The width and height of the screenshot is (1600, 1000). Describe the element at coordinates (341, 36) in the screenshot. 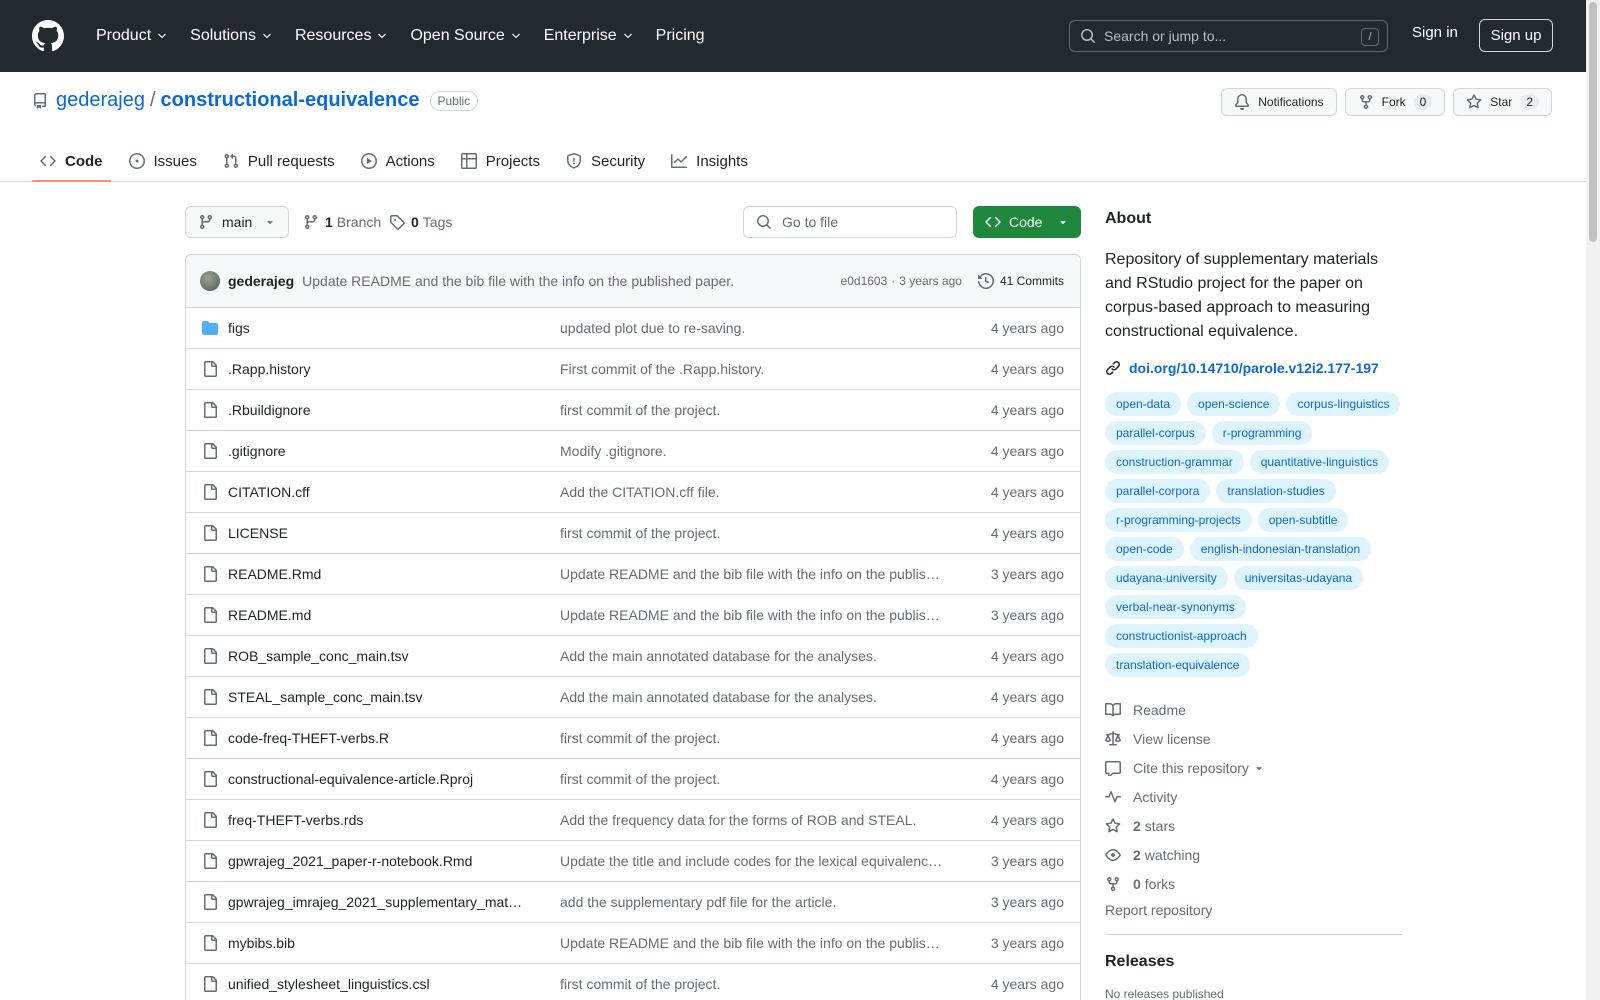

I see `nav-resources: Resources` at that location.